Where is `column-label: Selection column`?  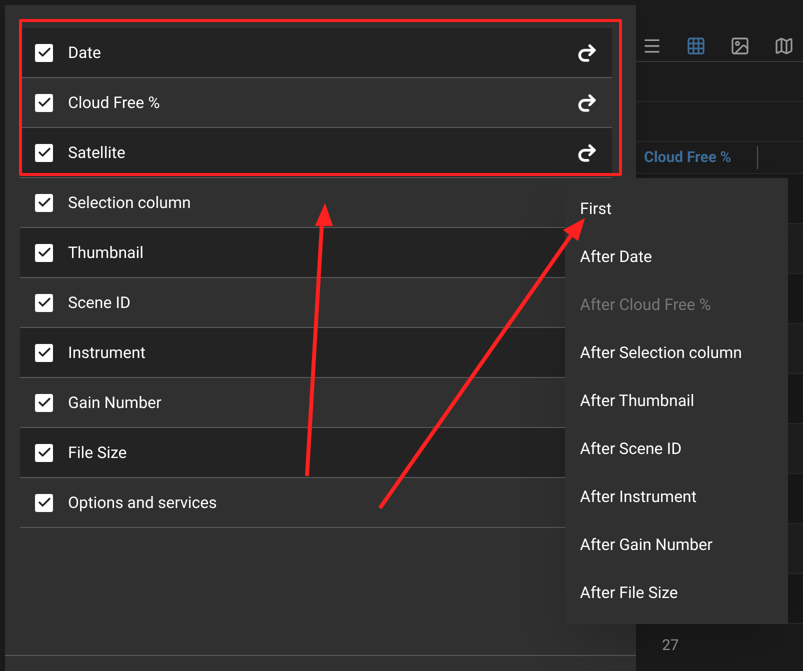
column-label: Selection column is located at coordinates (129, 203).